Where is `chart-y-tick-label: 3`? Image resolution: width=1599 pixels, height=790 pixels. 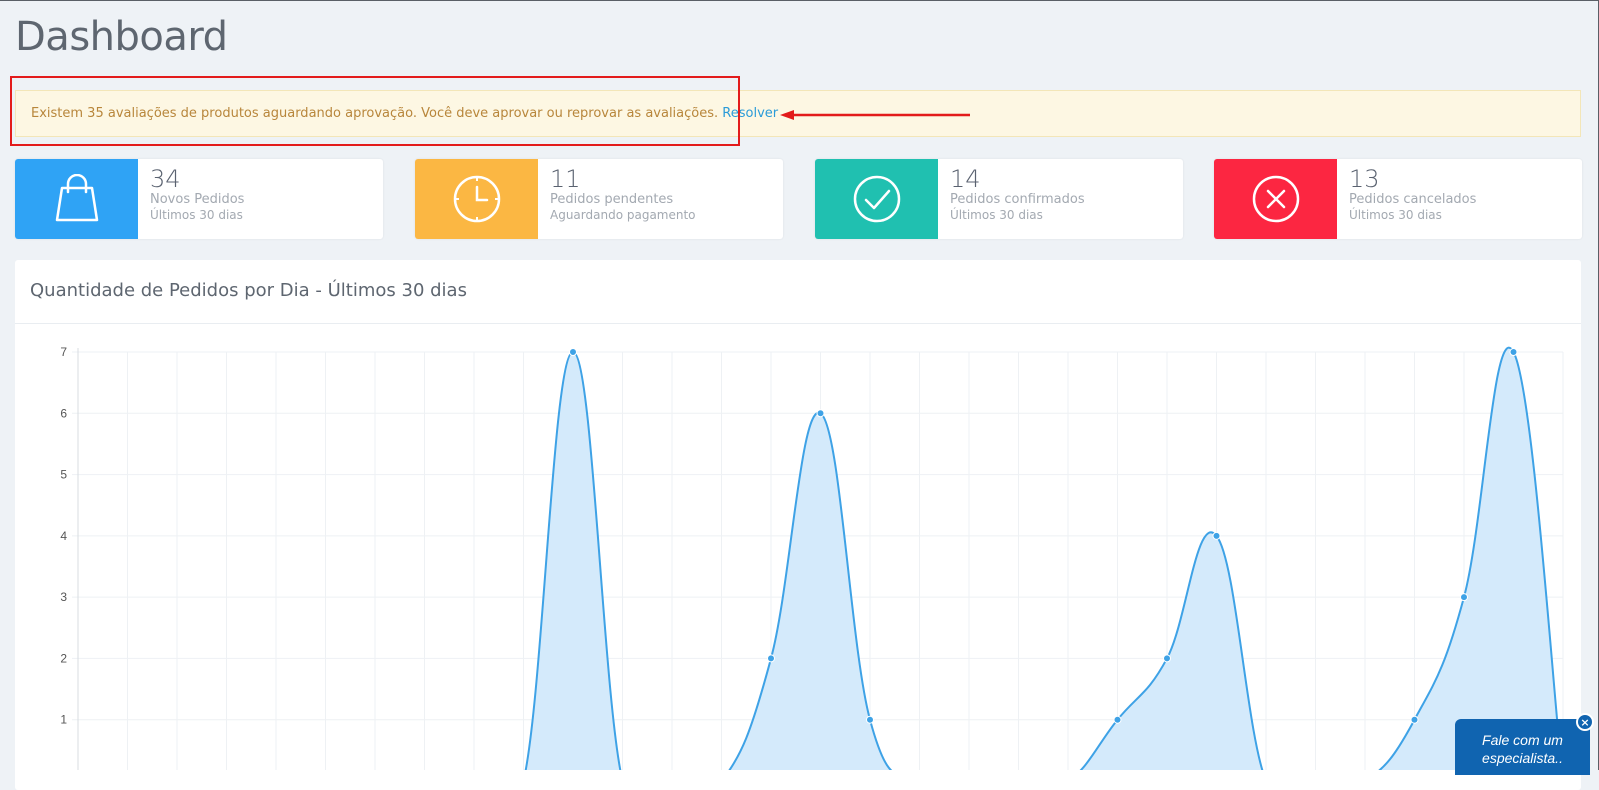
chart-y-tick-label: 3 is located at coordinates (63, 597).